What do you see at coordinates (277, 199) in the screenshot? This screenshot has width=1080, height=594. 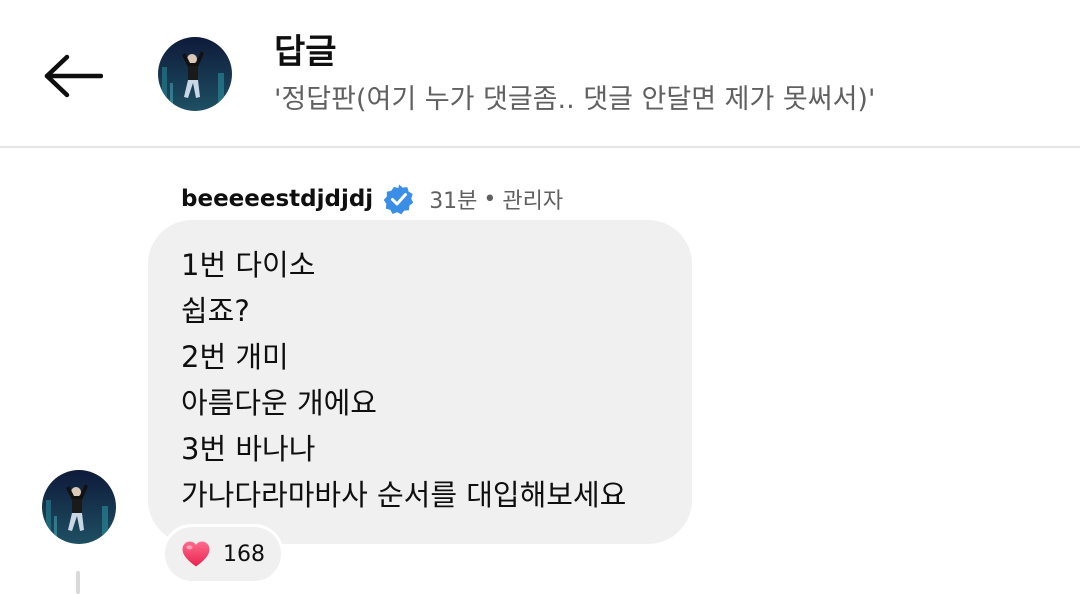 I see `comment-author-name: beeeeestdjdjdj` at bounding box center [277, 199].